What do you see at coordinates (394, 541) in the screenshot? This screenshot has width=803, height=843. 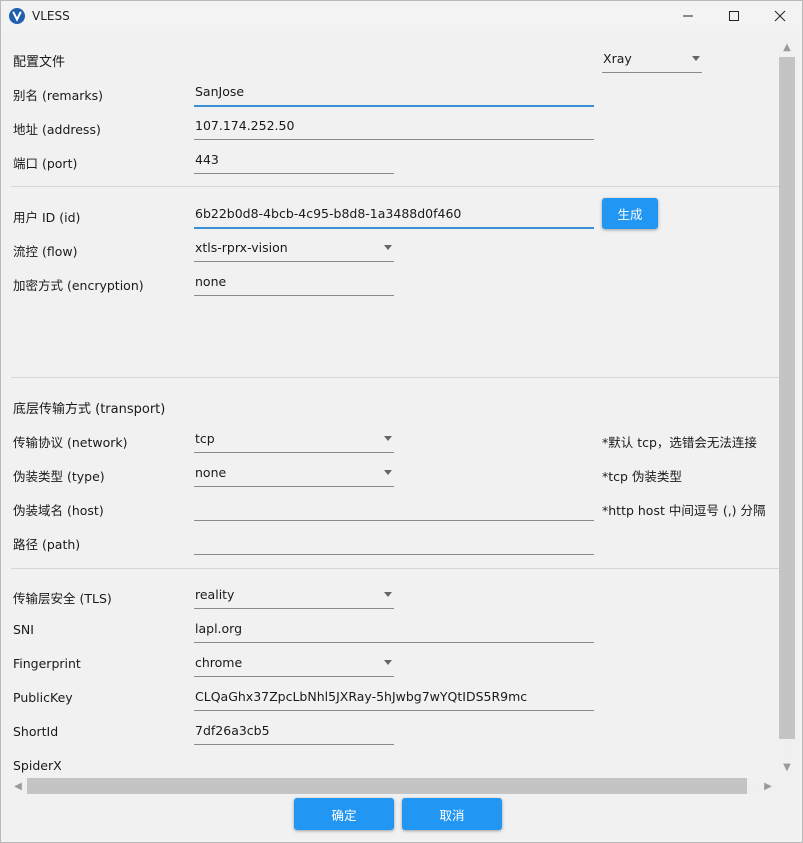 I see `path-input` at bounding box center [394, 541].